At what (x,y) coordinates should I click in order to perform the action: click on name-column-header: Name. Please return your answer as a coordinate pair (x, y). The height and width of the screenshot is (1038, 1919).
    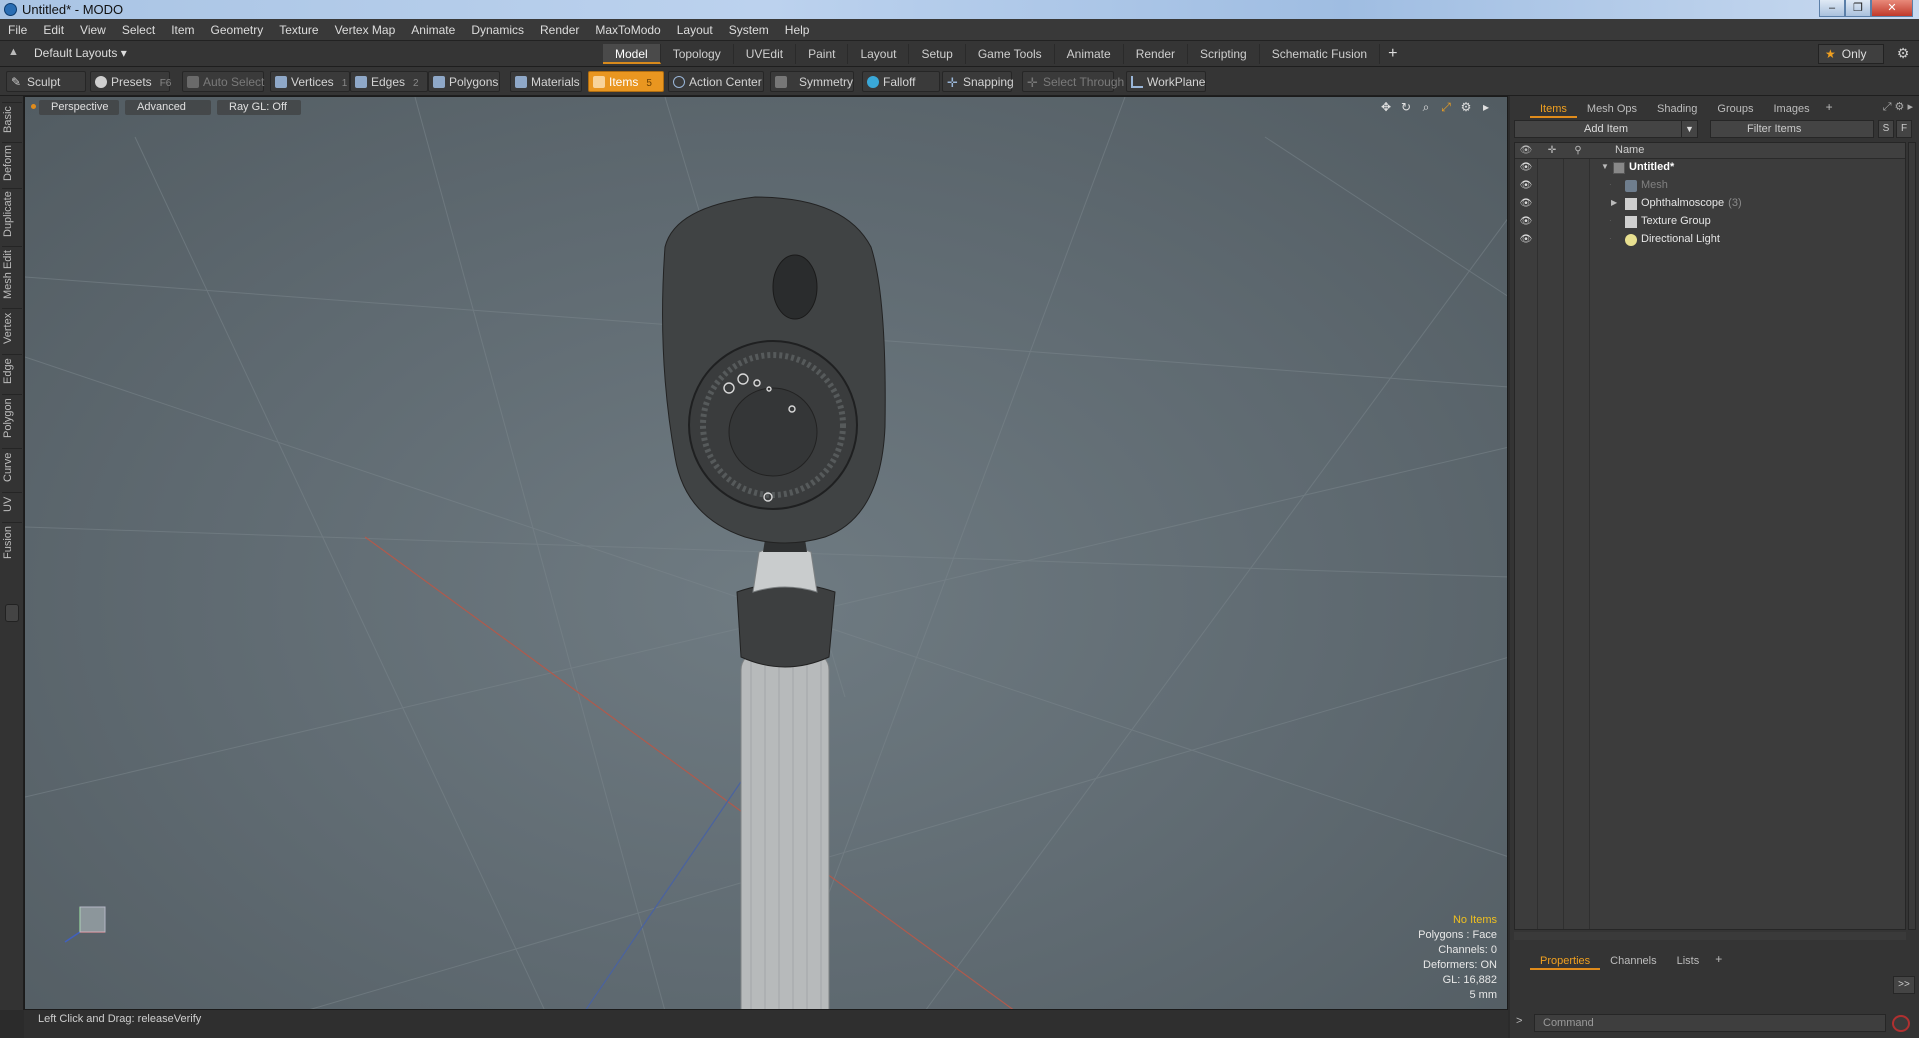
    Looking at the image, I should click on (1629, 150).